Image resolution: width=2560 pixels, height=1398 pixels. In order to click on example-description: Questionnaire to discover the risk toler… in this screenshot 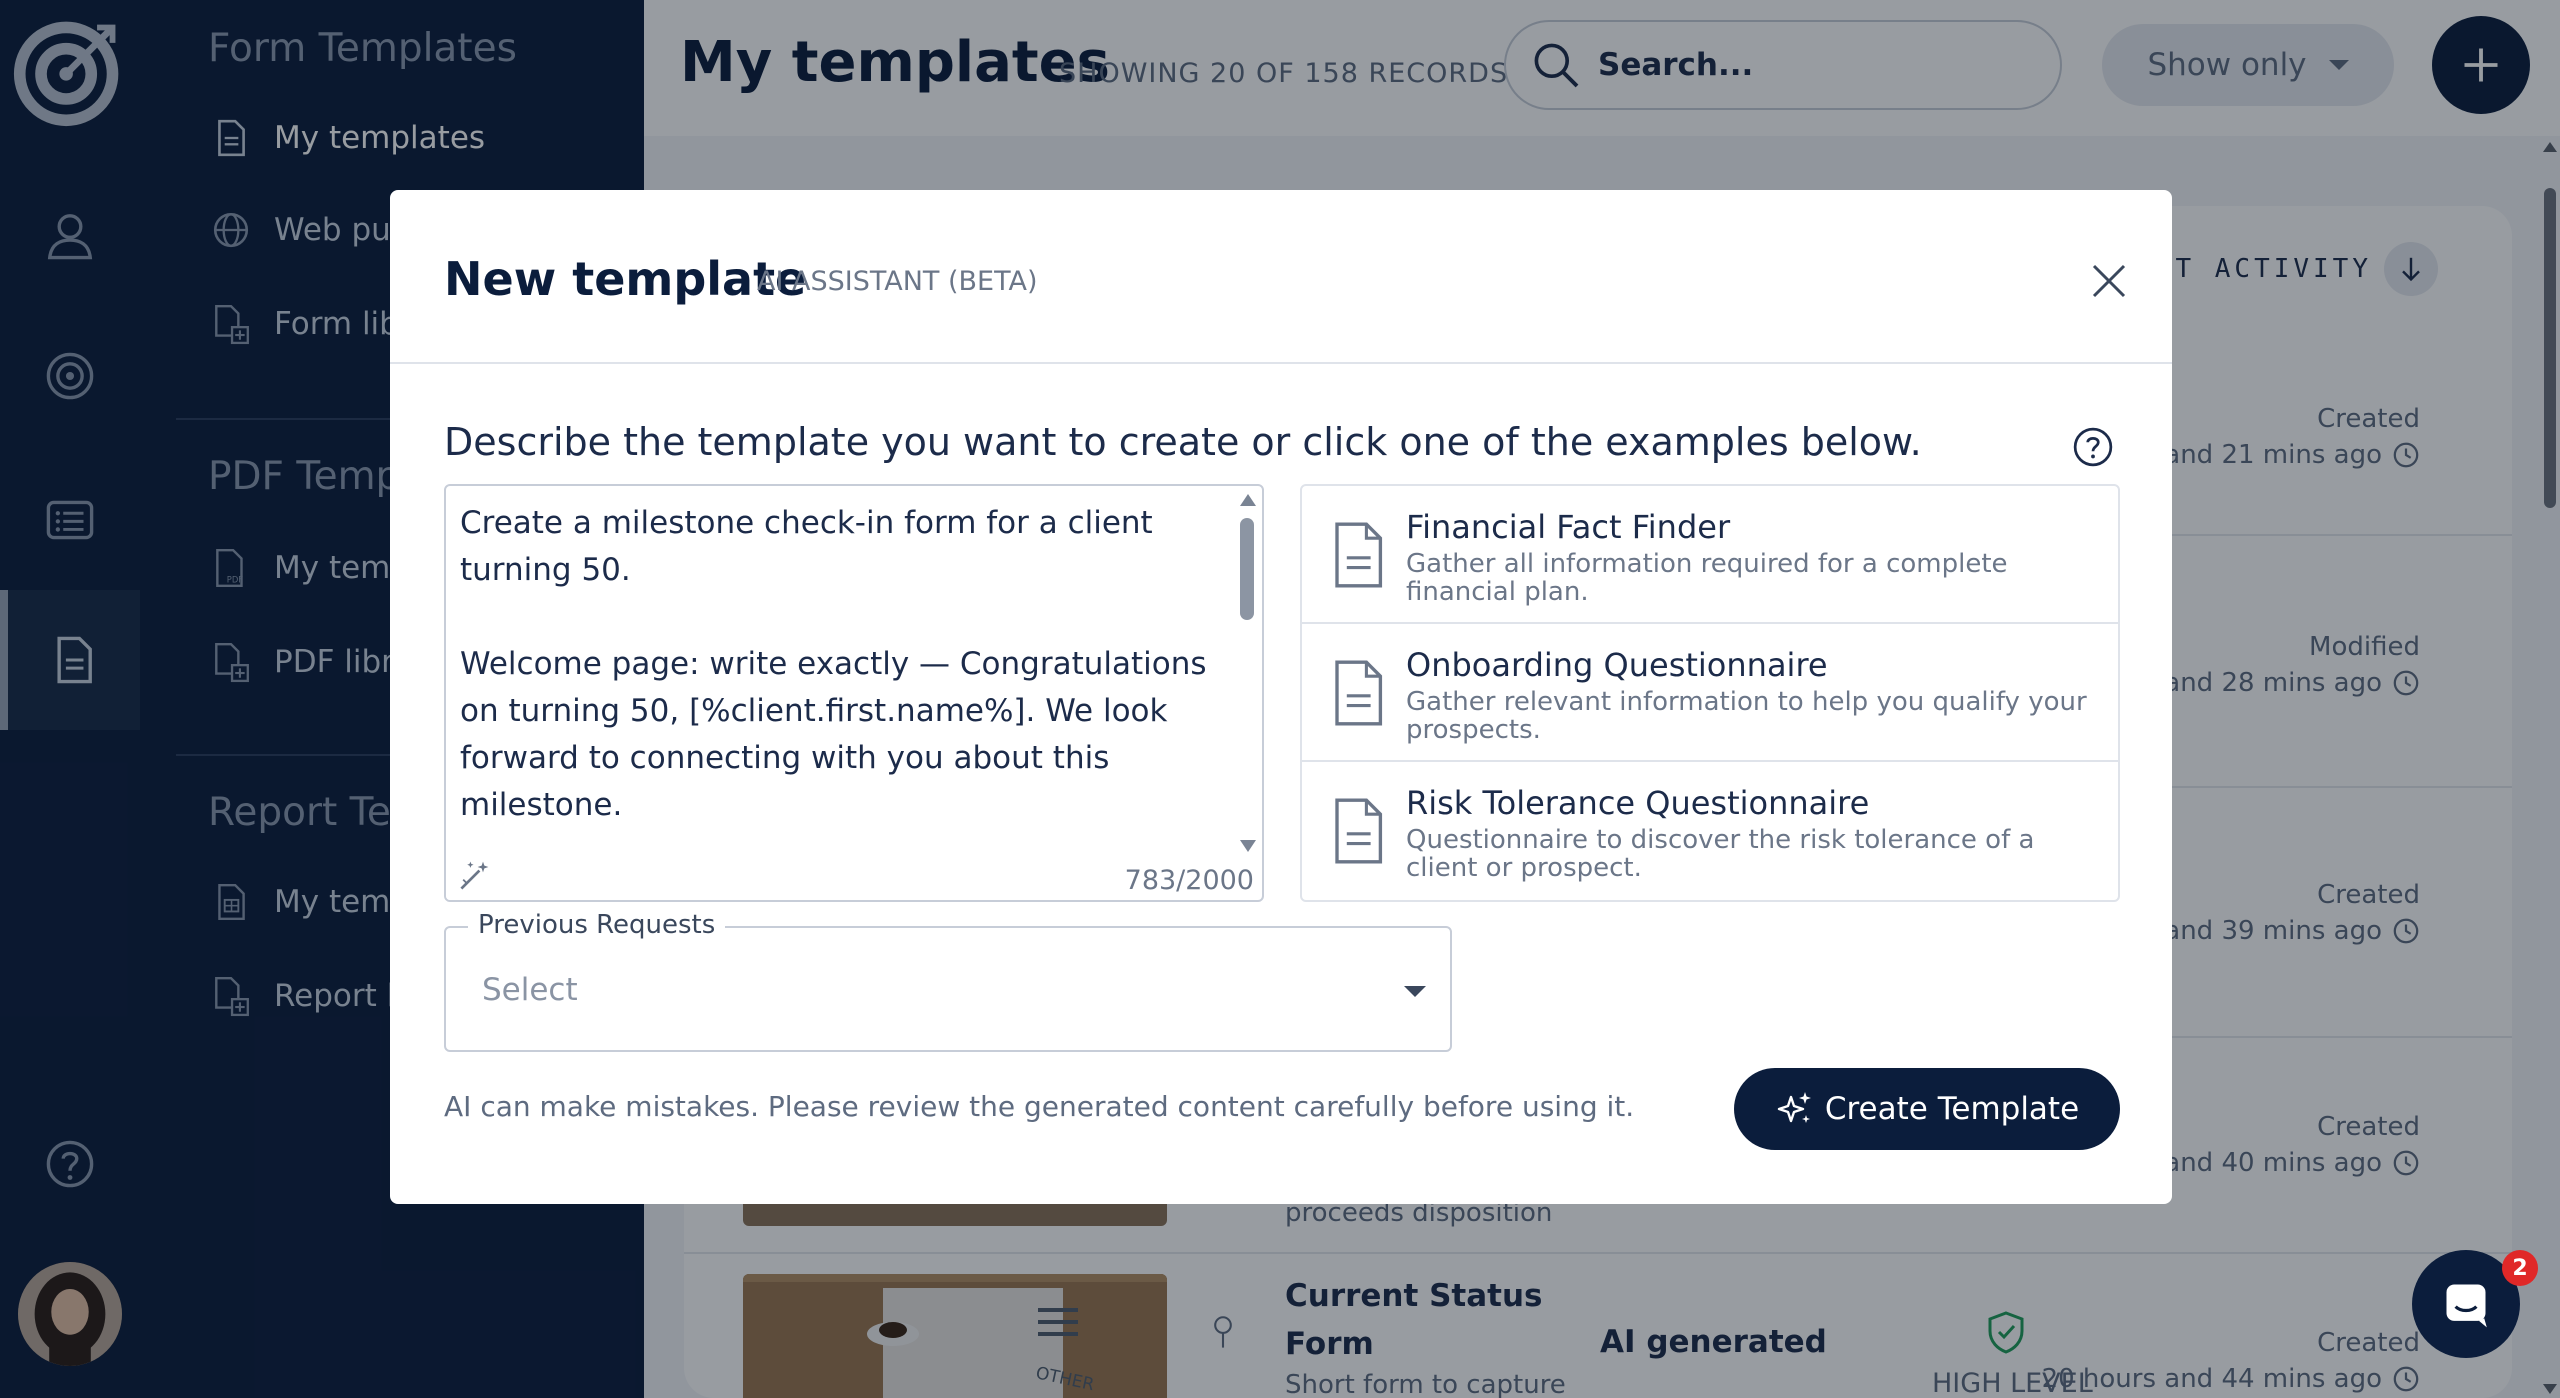, I will do `click(1720, 854)`.